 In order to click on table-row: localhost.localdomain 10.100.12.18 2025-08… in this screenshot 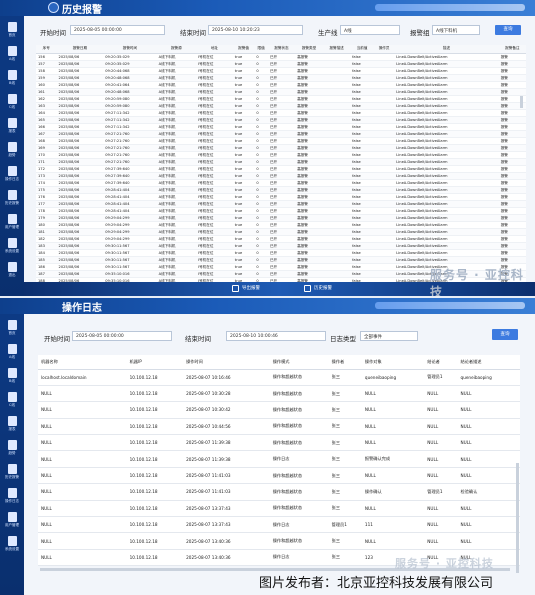, I will do `click(279, 377)`.